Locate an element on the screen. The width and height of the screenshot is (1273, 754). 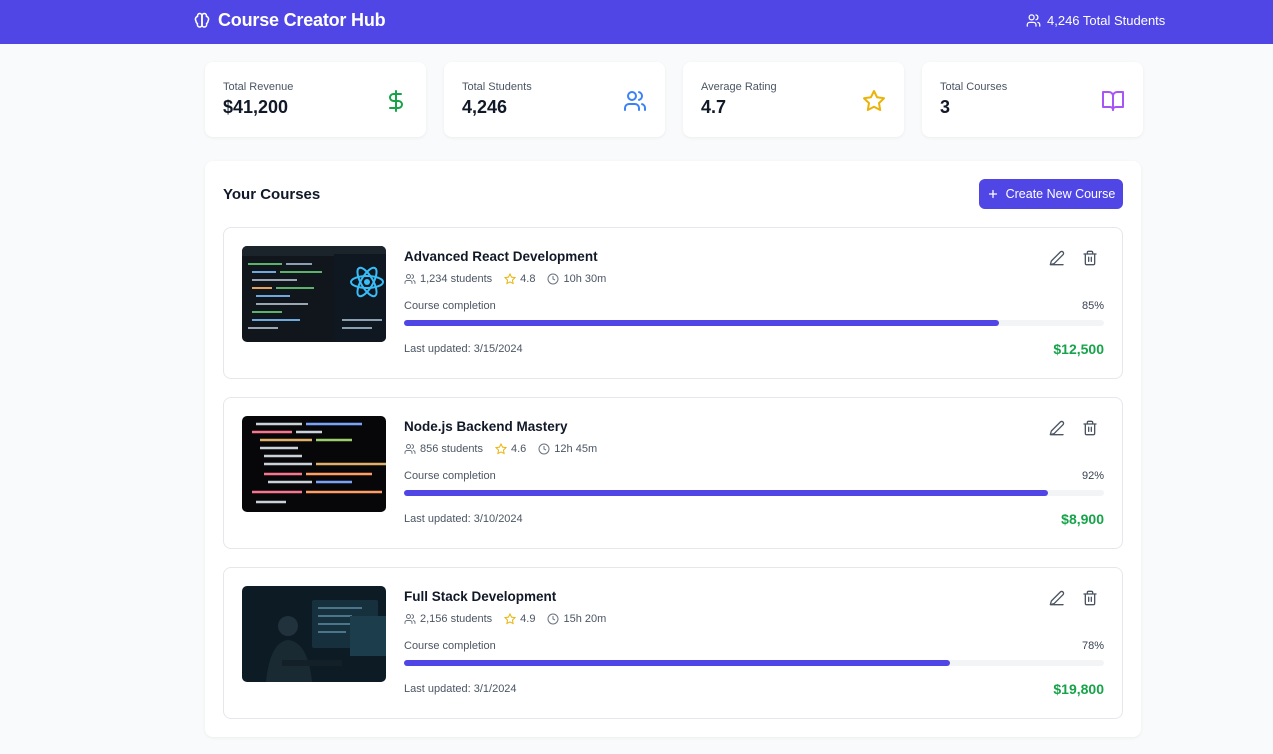
course-revenue: $19,800 is located at coordinates (1078, 689).